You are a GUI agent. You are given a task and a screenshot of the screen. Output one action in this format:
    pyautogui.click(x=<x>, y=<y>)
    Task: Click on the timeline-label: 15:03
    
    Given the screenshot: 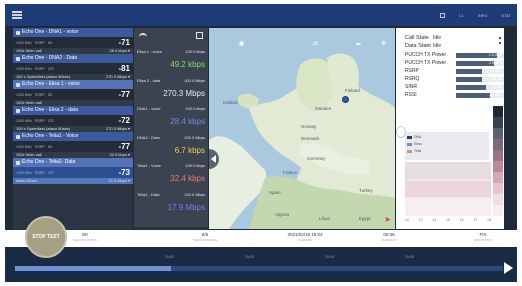 What is the action you would take?
    pyautogui.click(x=249, y=257)
    